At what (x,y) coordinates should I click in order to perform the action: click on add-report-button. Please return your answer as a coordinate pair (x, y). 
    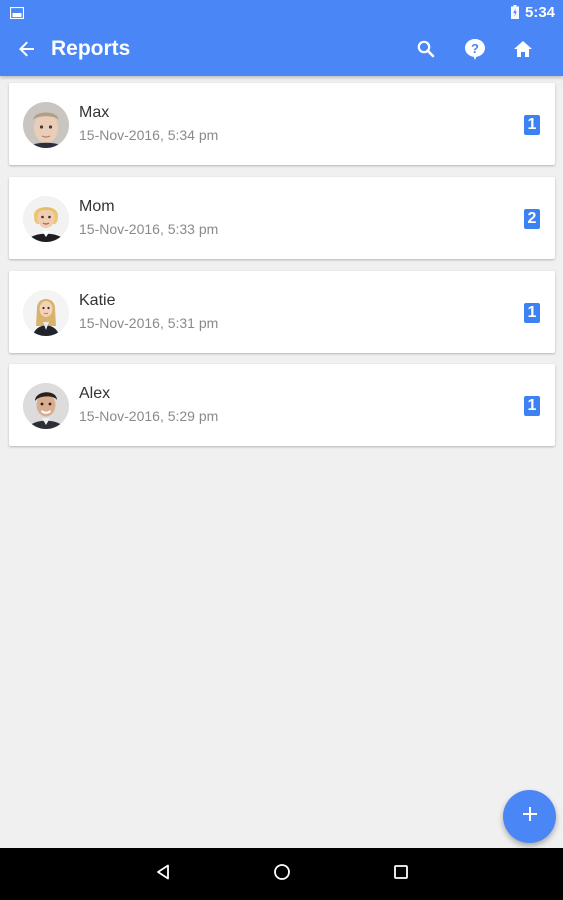
    Looking at the image, I should click on (529, 816).